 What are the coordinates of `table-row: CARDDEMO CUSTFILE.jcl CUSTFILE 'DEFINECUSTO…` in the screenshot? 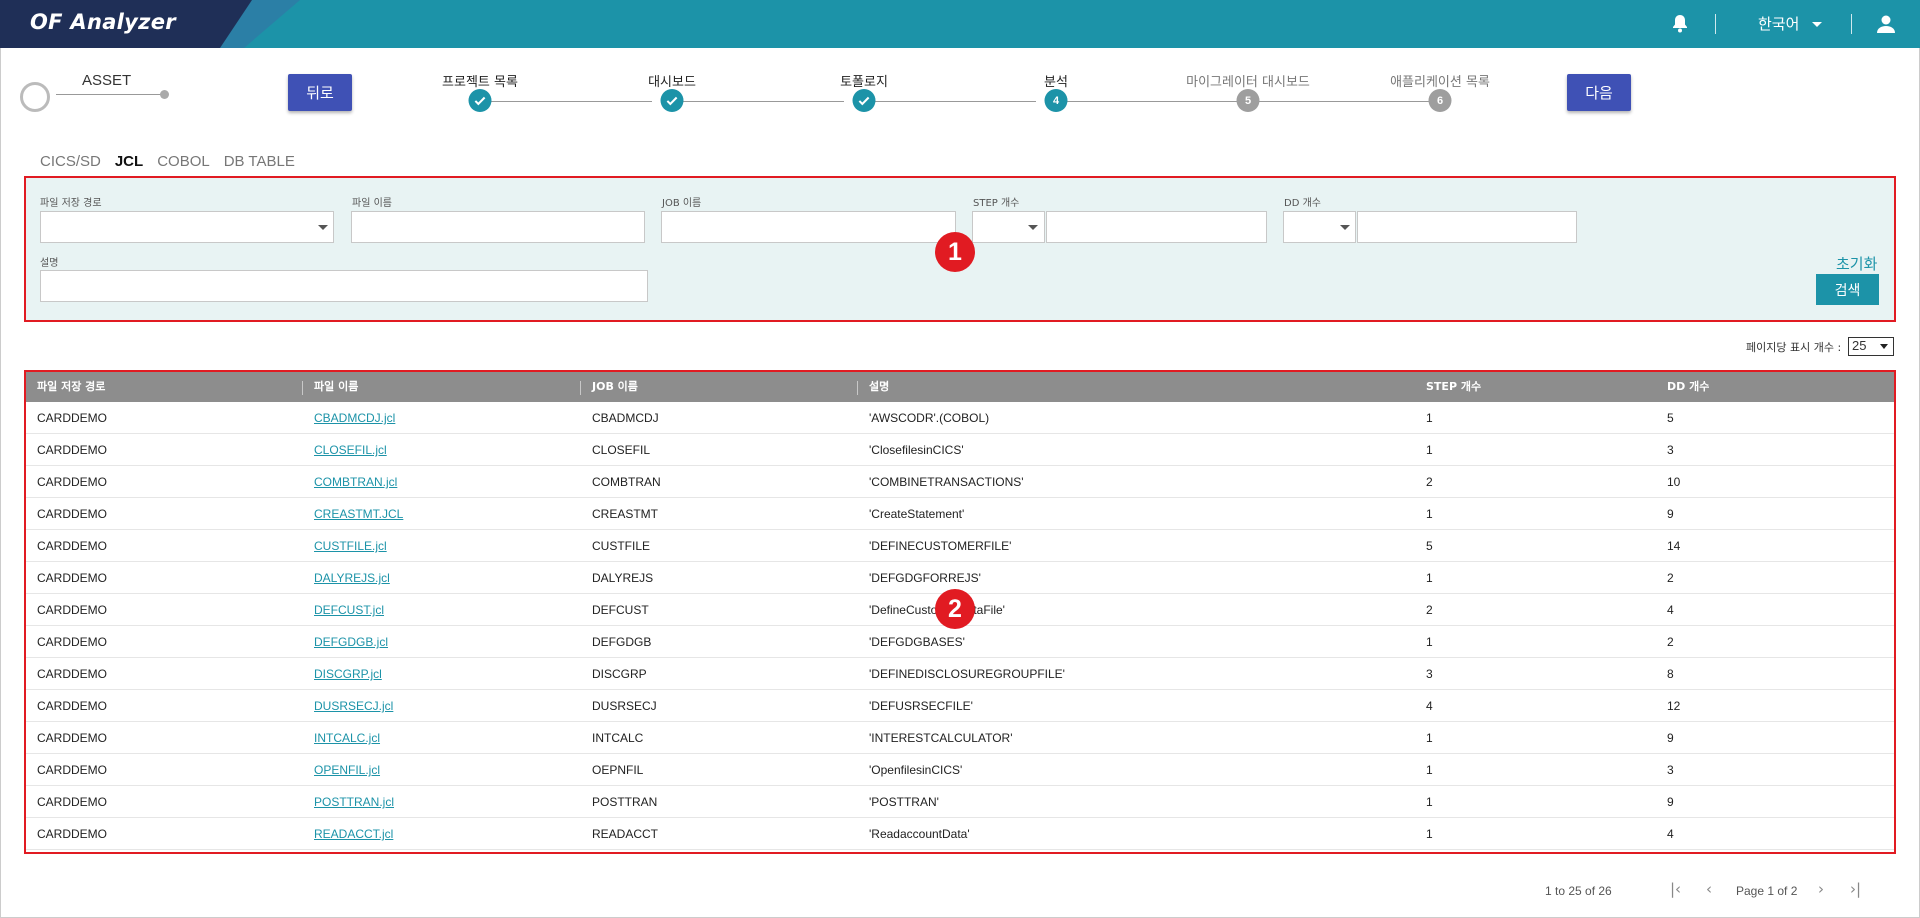 It's located at (960, 546).